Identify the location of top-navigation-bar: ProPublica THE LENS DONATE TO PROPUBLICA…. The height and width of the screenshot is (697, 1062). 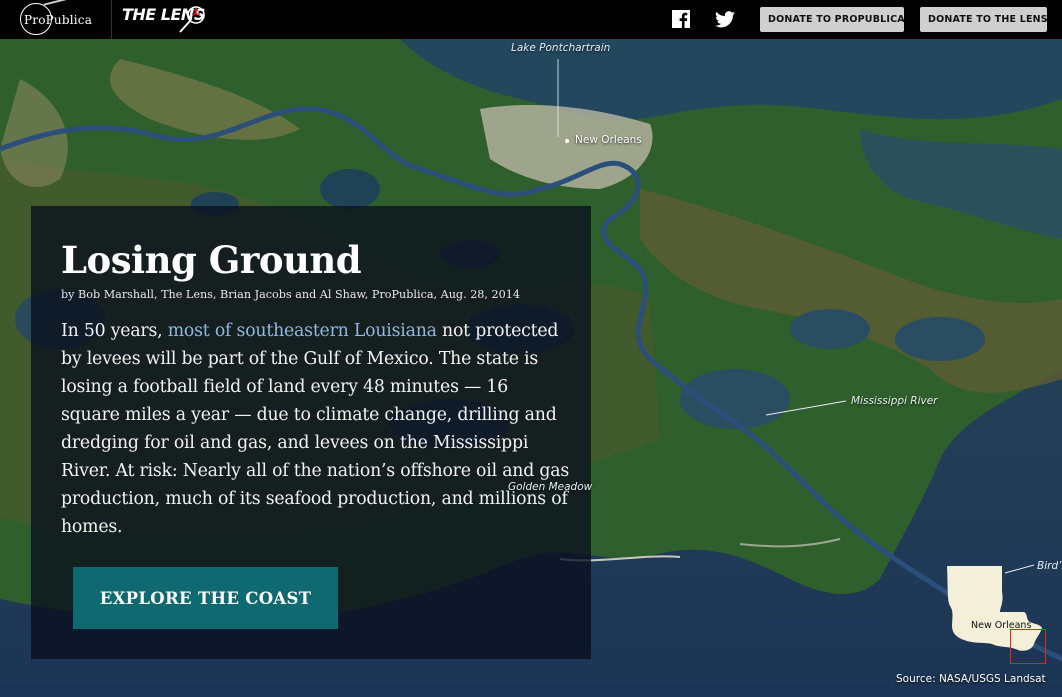
(531, 19).